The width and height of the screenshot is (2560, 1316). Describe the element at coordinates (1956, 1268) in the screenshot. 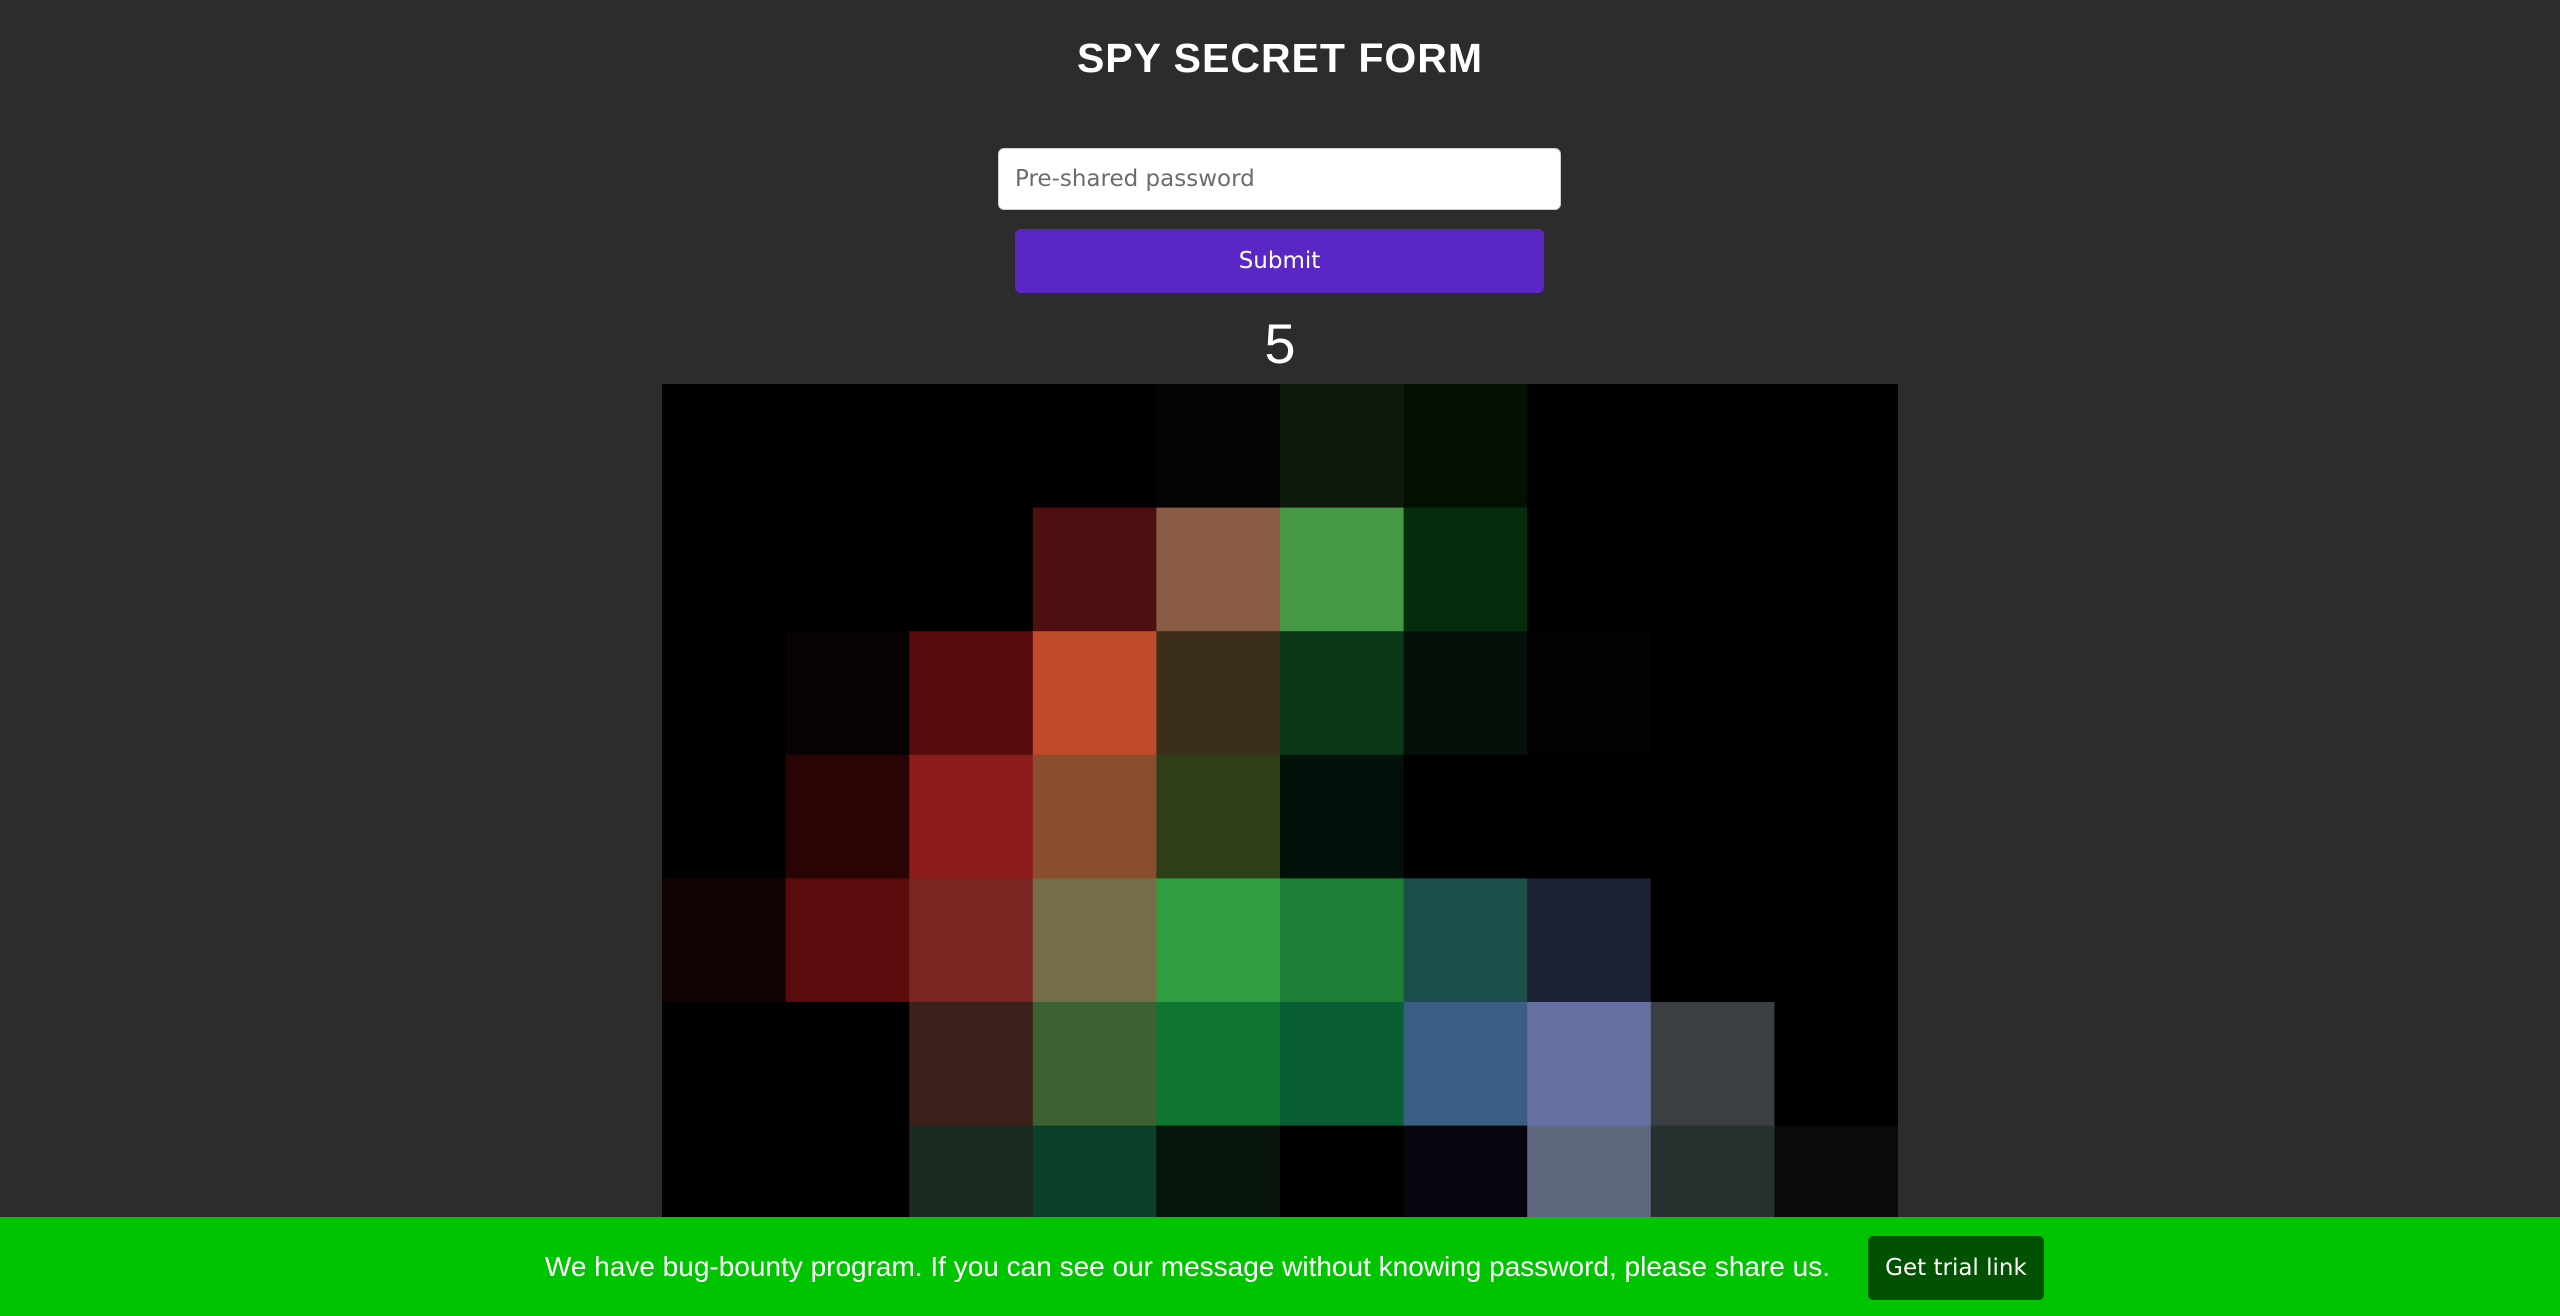

I see `get-trial-link-button: Get trial link` at that location.